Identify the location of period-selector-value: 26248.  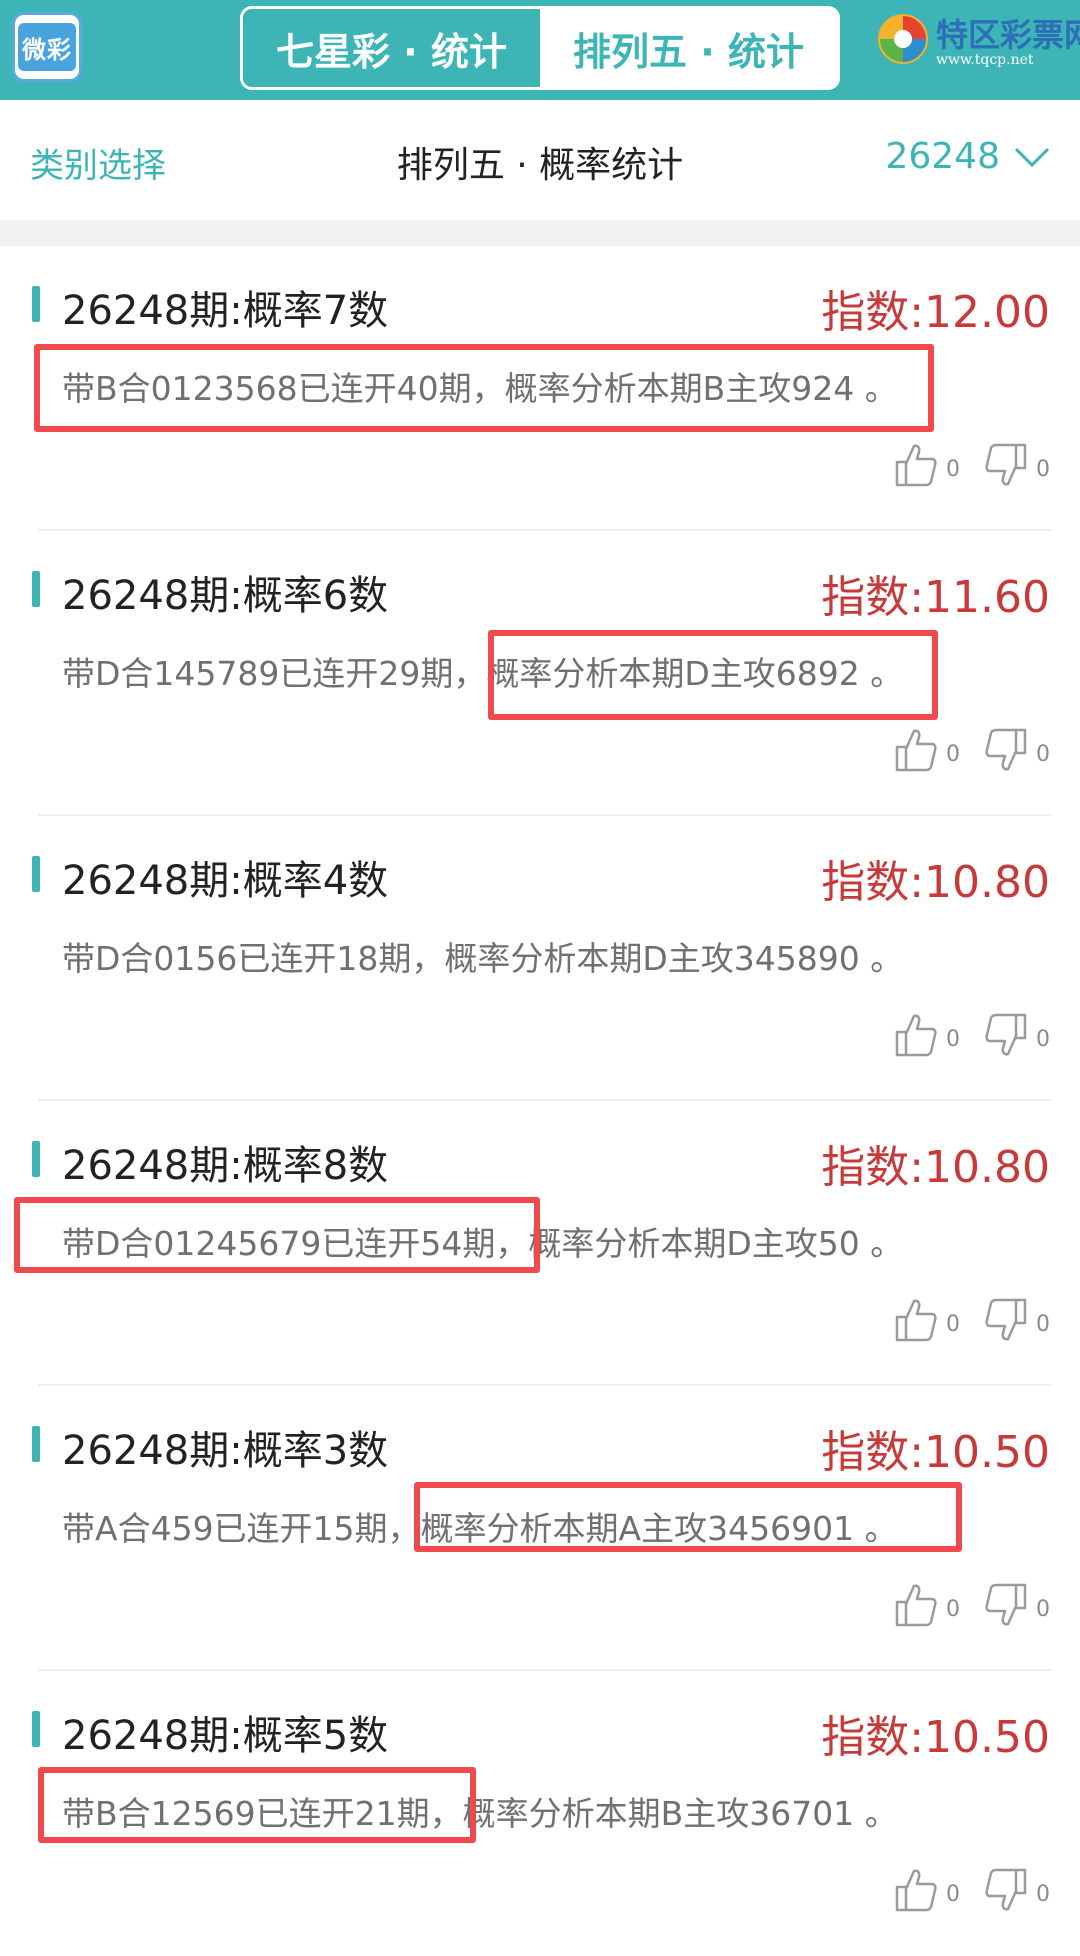
(942, 156).